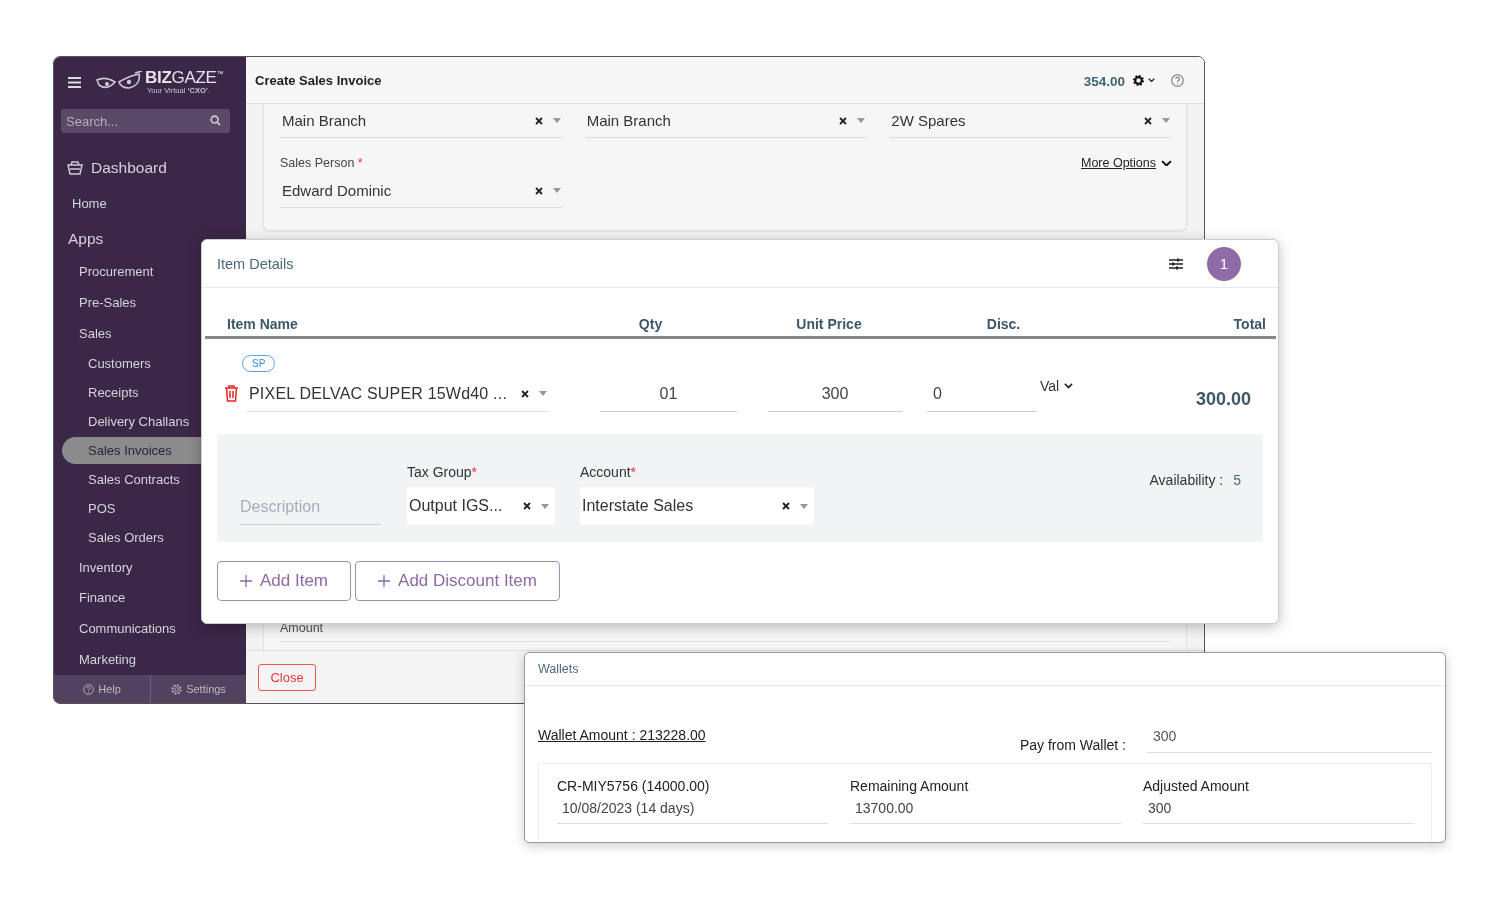 The height and width of the screenshot is (900, 1500). What do you see at coordinates (1223, 399) in the screenshot?
I see `line-total: 300.00` at bounding box center [1223, 399].